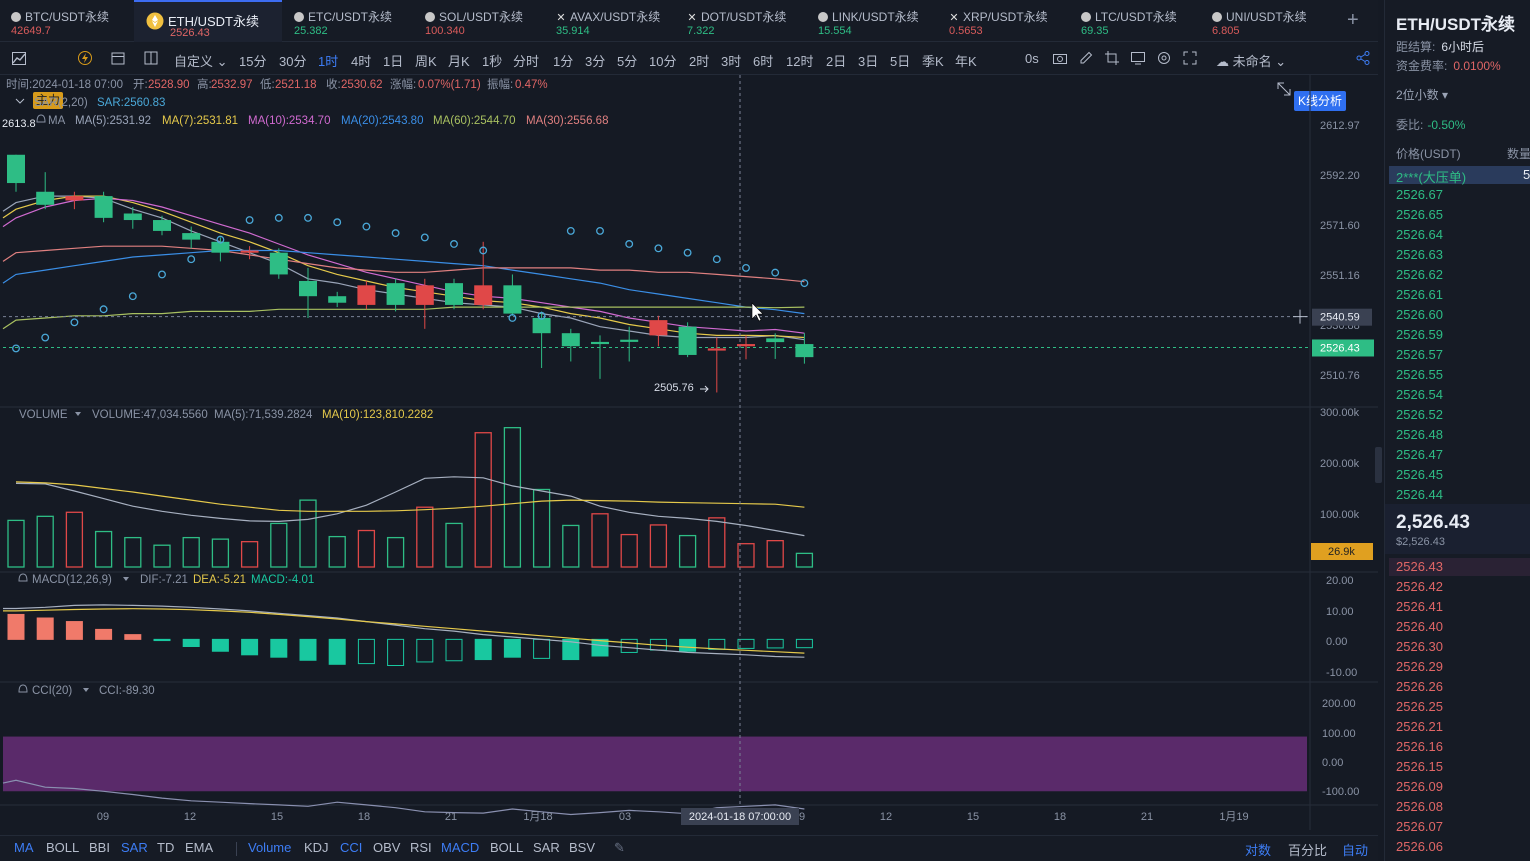 Image resolution: width=1530 pixels, height=861 pixels. Describe the element at coordinates (165, 847) in the screenshot. I see `main-indicator-toggle: TD` at that location.